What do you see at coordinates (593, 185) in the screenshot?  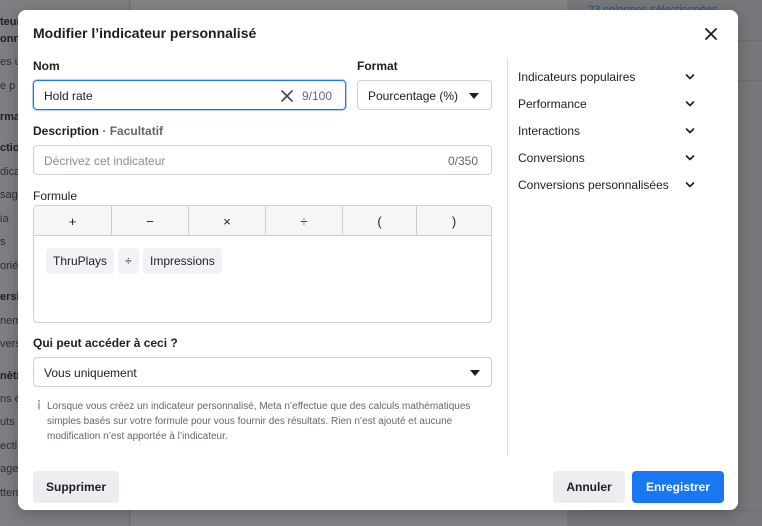 I see `category-label: Conversions personnalisées` at bounding box center [593, 185].